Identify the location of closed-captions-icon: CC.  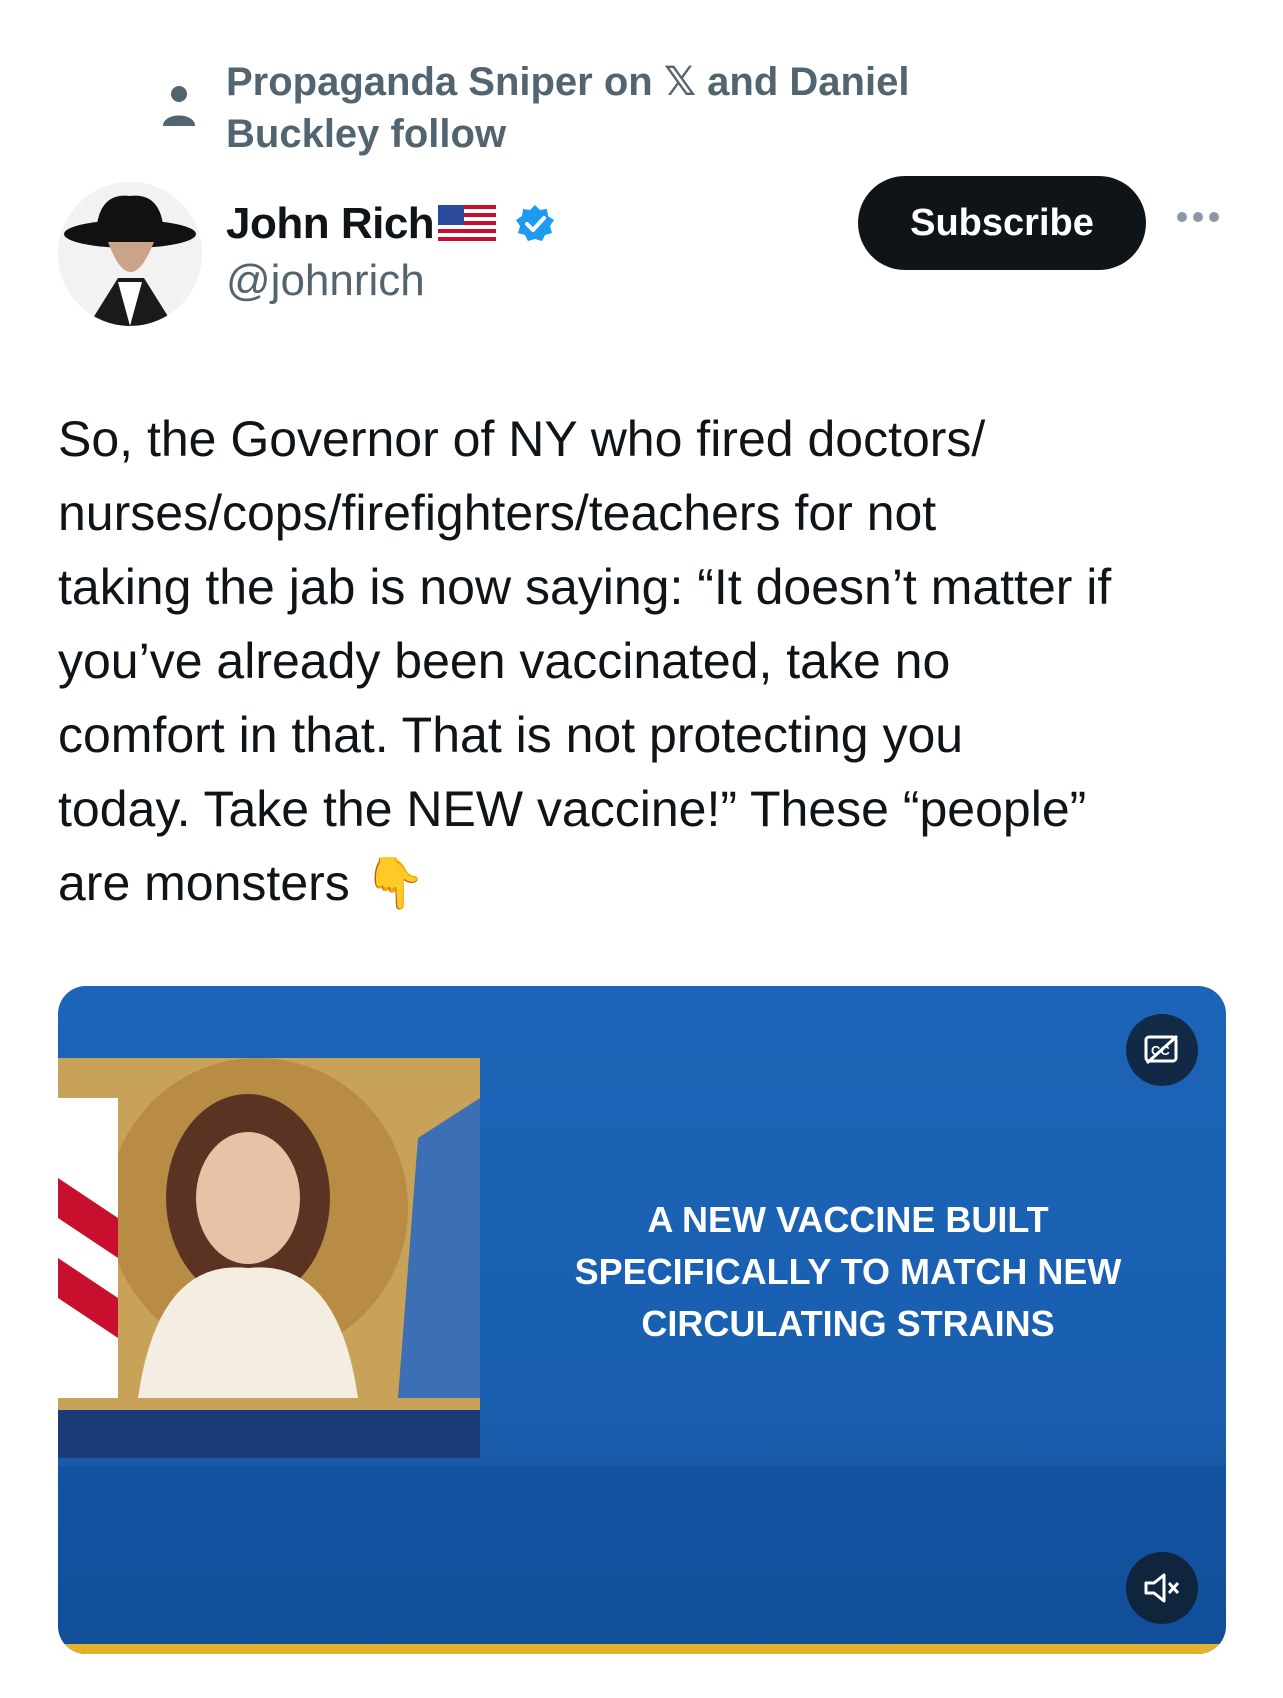
(1162, 1050).